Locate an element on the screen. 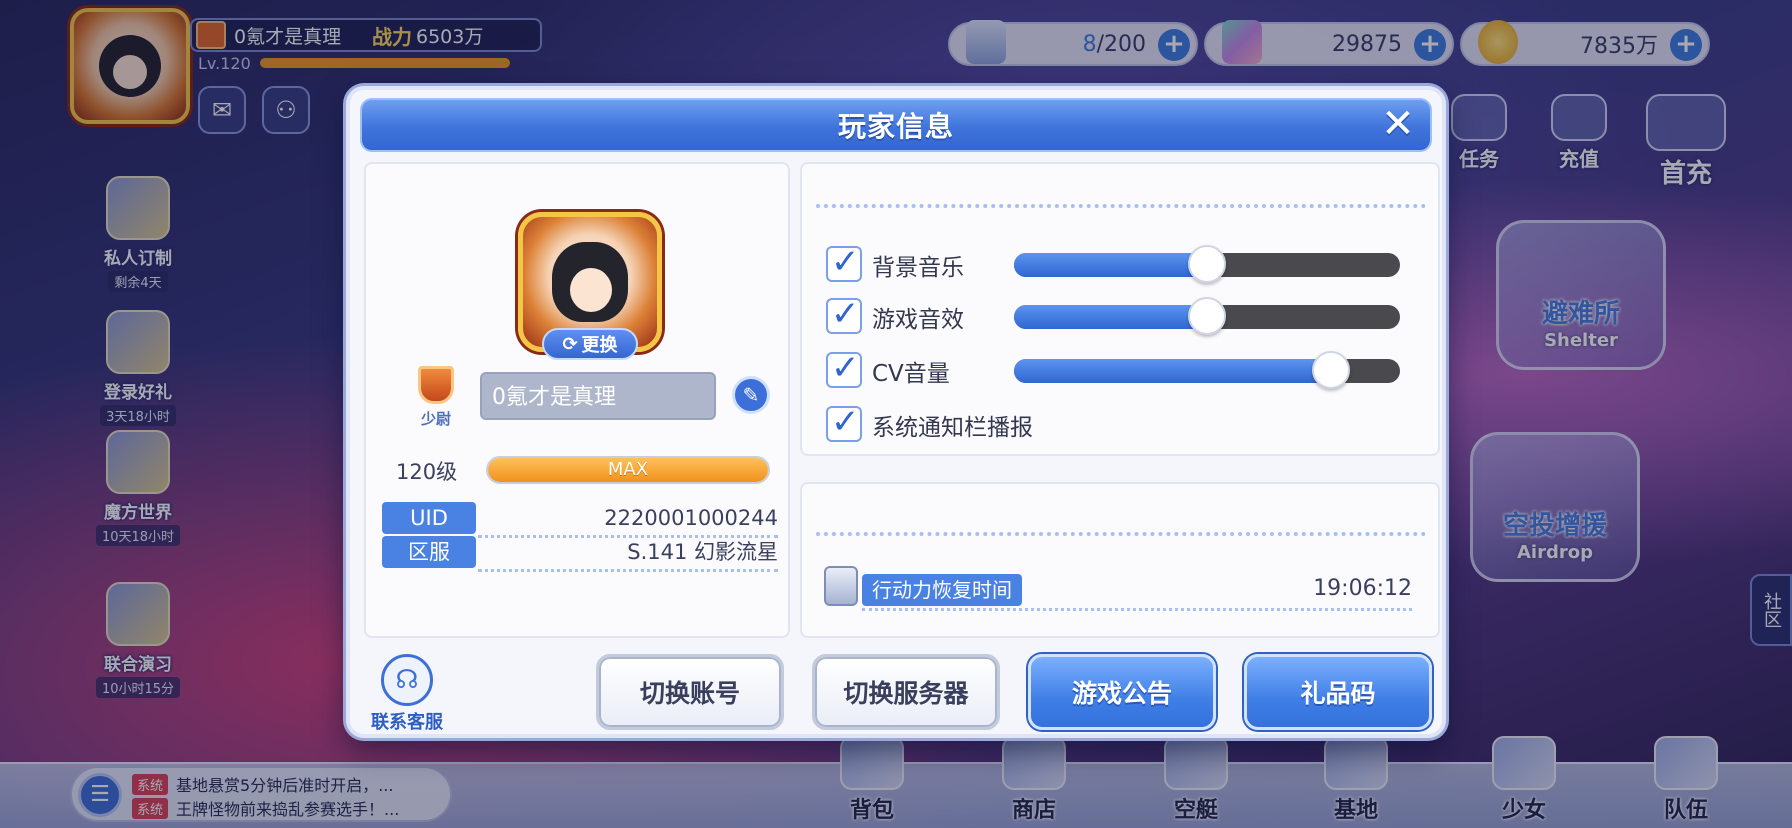 The width and height of the screenshot is (1792, 828). uid-value: 2220001000244 is located at coordinates (691, 518).